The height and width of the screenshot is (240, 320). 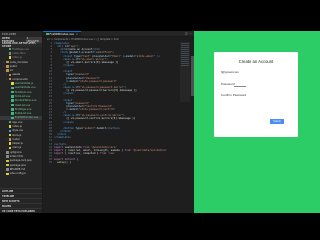 What do you see at coordinates (228, 84) in the screenshot?
I see `password-placeholder: Password` at bounding box center [228, 84].